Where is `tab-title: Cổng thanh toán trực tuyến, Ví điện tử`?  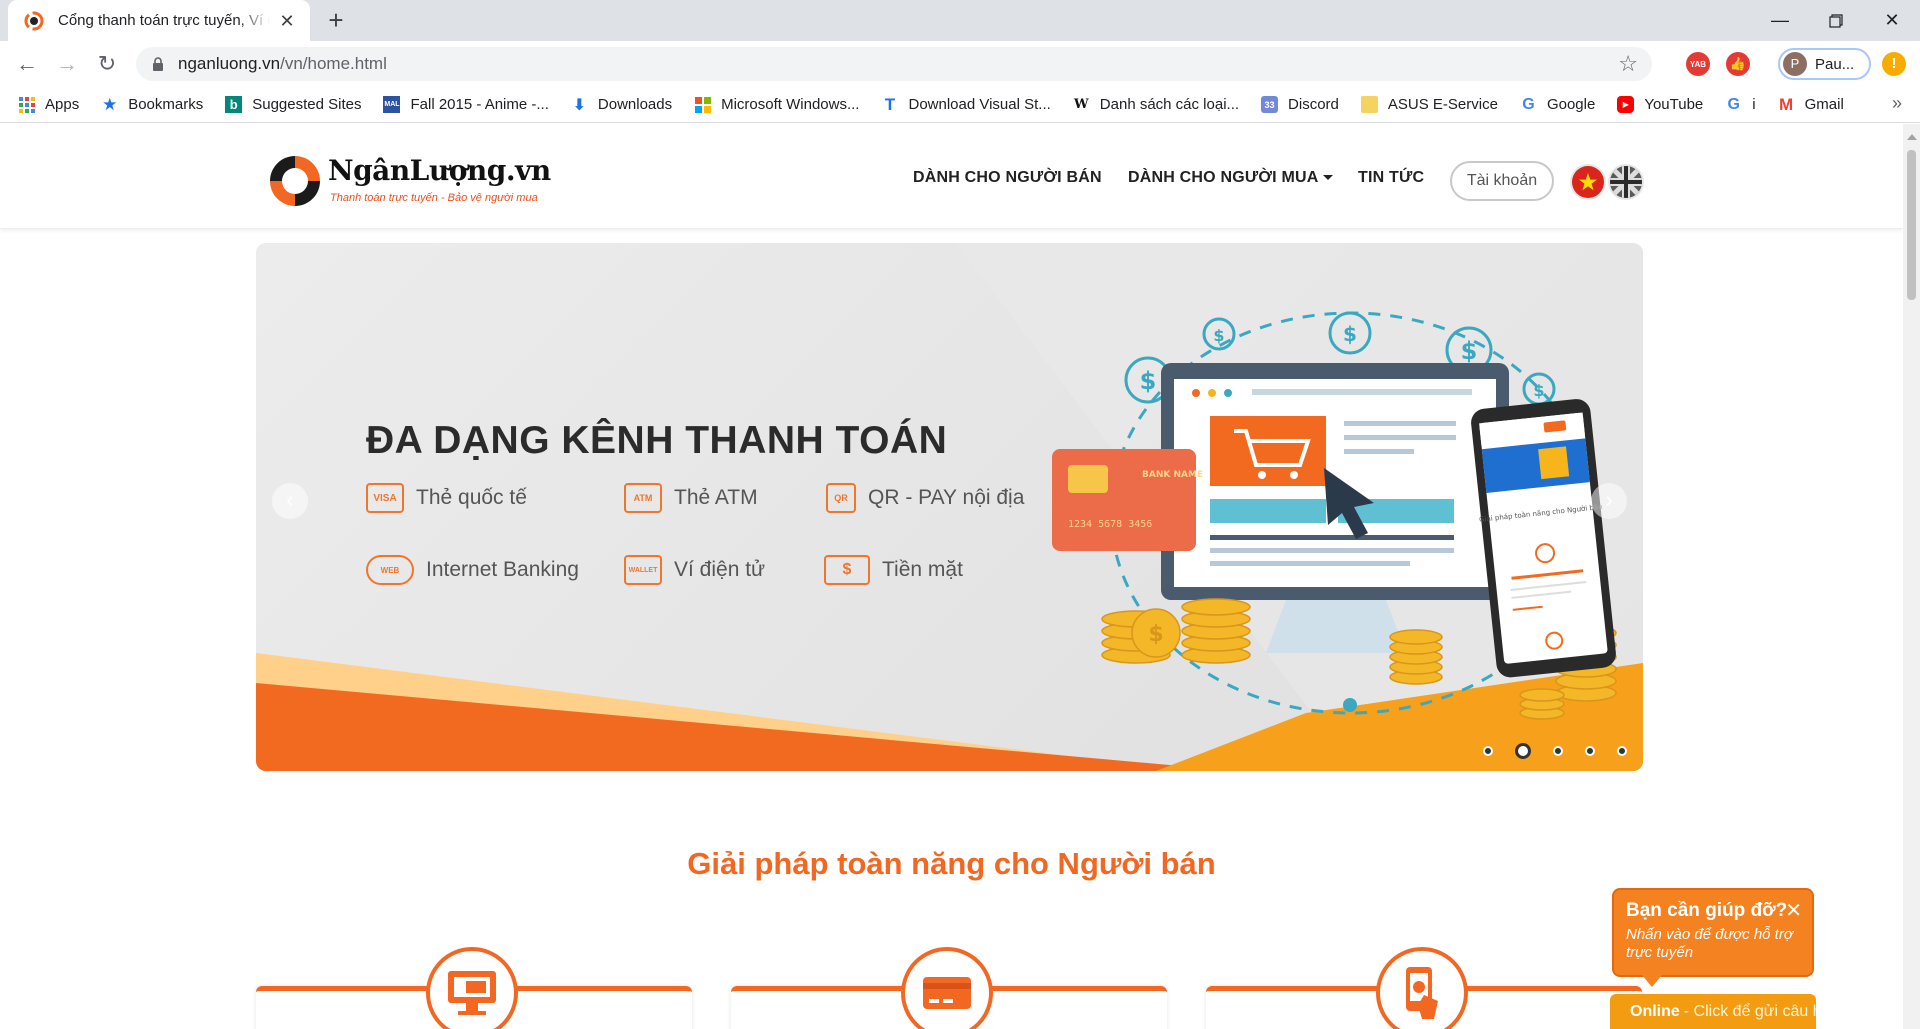
tab-title: Cổng thanh toán trực tuyến, Ví điện tử is located at coordinates (164, 20).